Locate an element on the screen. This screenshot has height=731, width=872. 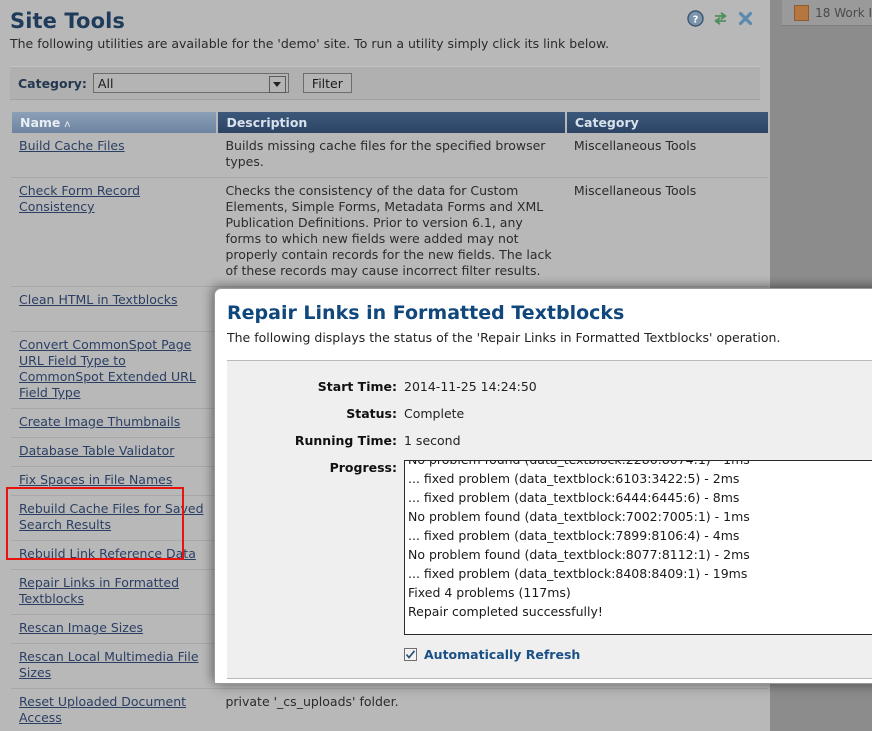
cell-tool-name: Clean HTML in Textblocks is located at coordinates (114, 309).